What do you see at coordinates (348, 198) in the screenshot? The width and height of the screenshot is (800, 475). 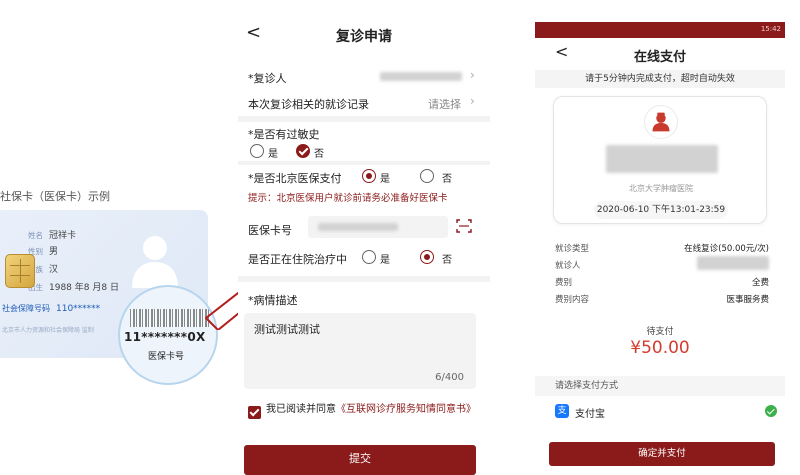 I see `insurance-hint: 提示：北京医保用户就诊前请务必准备好医保卡` at bounding box center [348, 198].